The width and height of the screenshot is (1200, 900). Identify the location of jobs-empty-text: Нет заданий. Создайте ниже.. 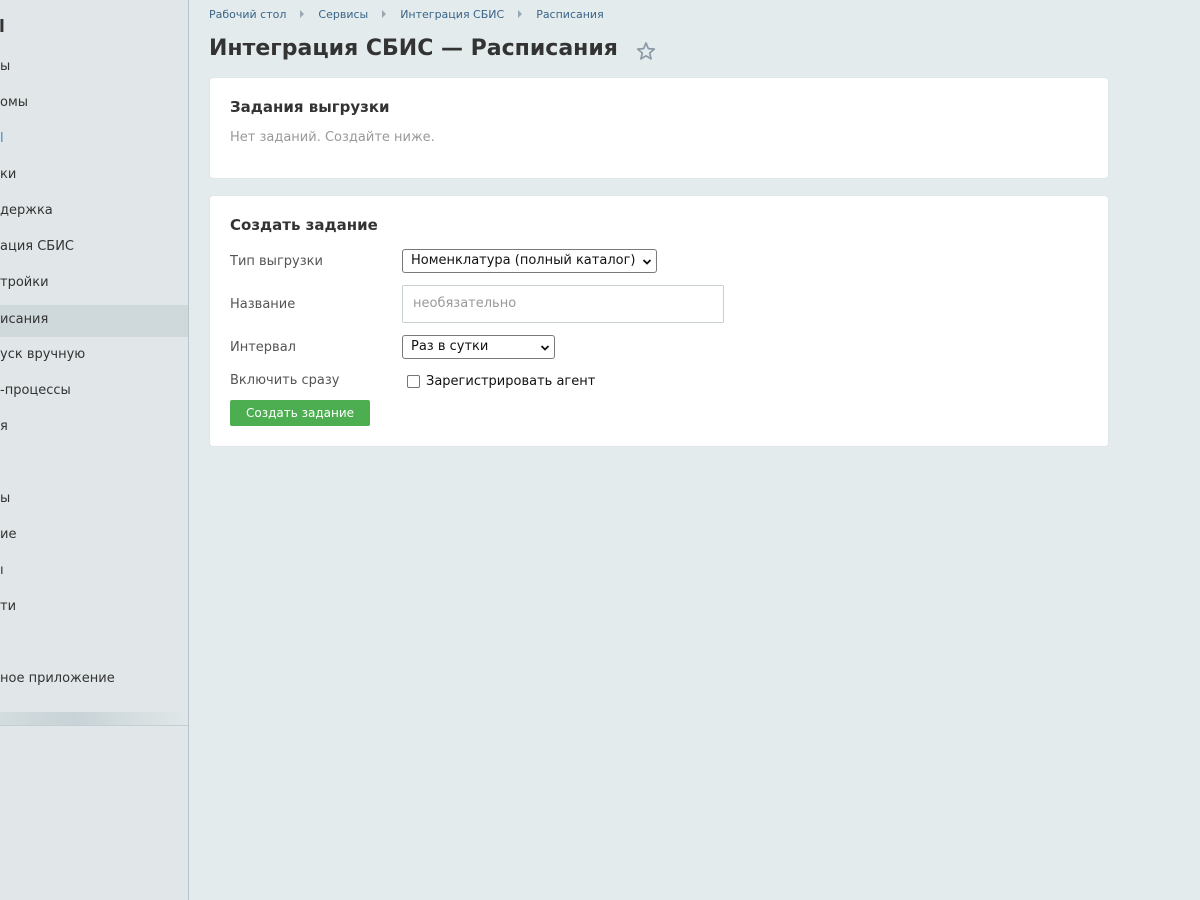
(332, 137).